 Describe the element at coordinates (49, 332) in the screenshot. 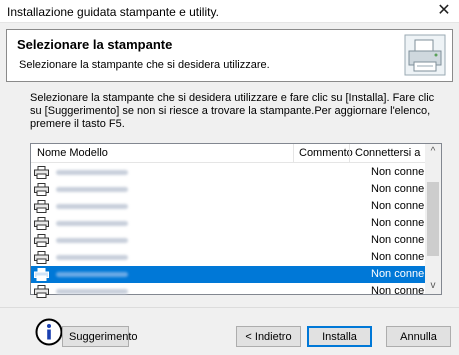

I see `info-icon` at that location.